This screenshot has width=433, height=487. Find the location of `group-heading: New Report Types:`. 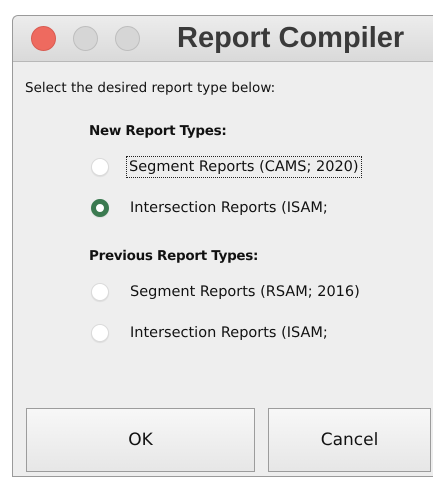

group-heading: New Report Types: is located at coordinates (158, 131).